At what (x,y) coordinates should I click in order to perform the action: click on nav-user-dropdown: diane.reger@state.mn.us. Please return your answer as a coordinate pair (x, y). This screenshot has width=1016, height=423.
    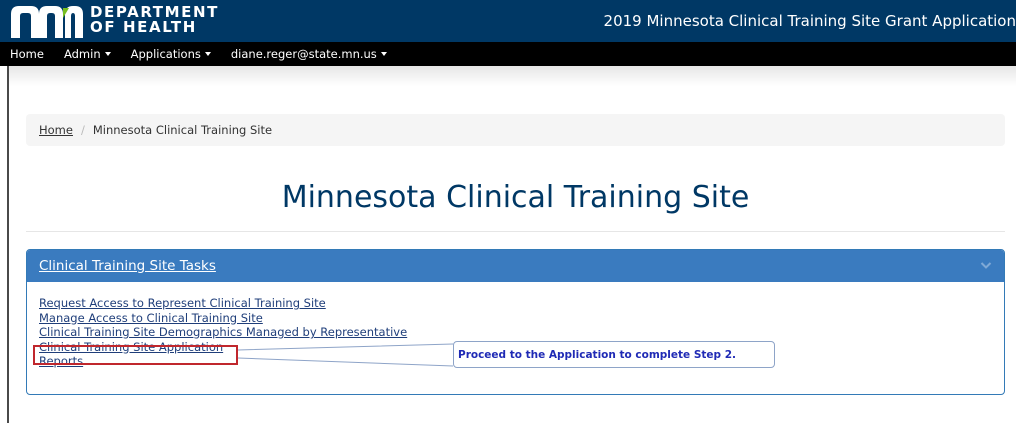
    Looking at the image, I should click on (309, 54).